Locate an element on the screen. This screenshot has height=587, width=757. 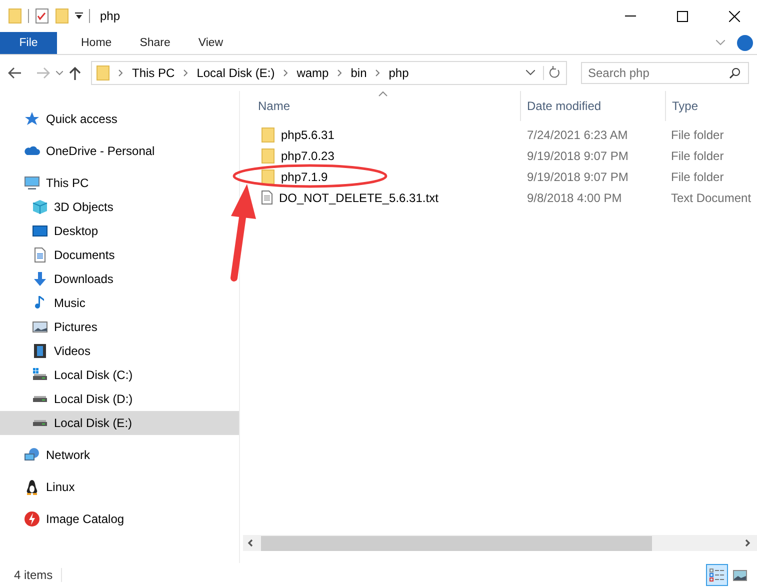
ribbon-tab: File is located at coordinates (28, 43).